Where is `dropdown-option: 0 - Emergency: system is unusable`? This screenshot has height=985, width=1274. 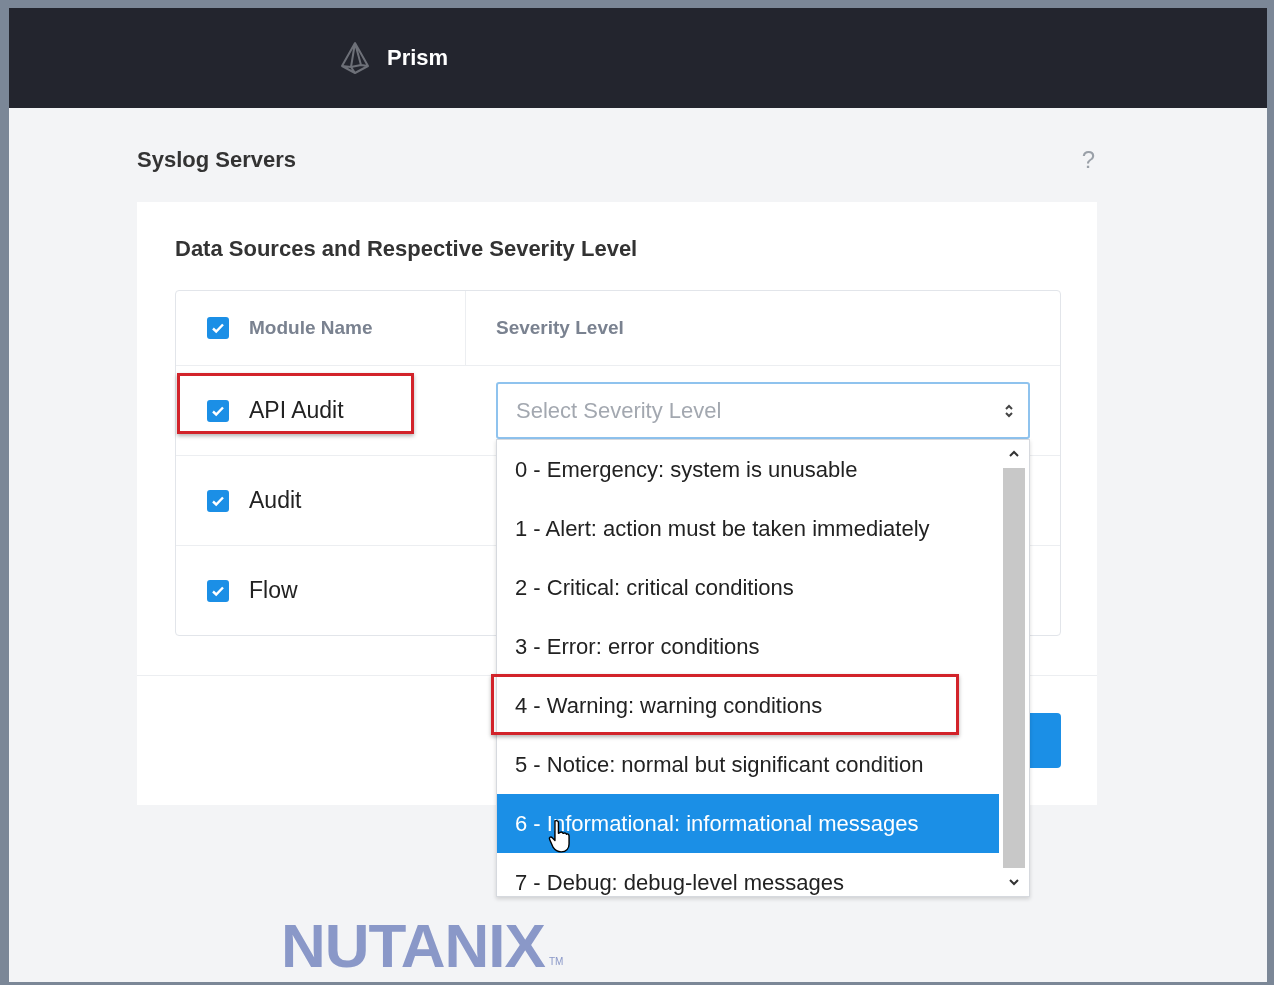 dropdown-option: 0 - Emergency: system is unusable is located at coordinates (748, 469).